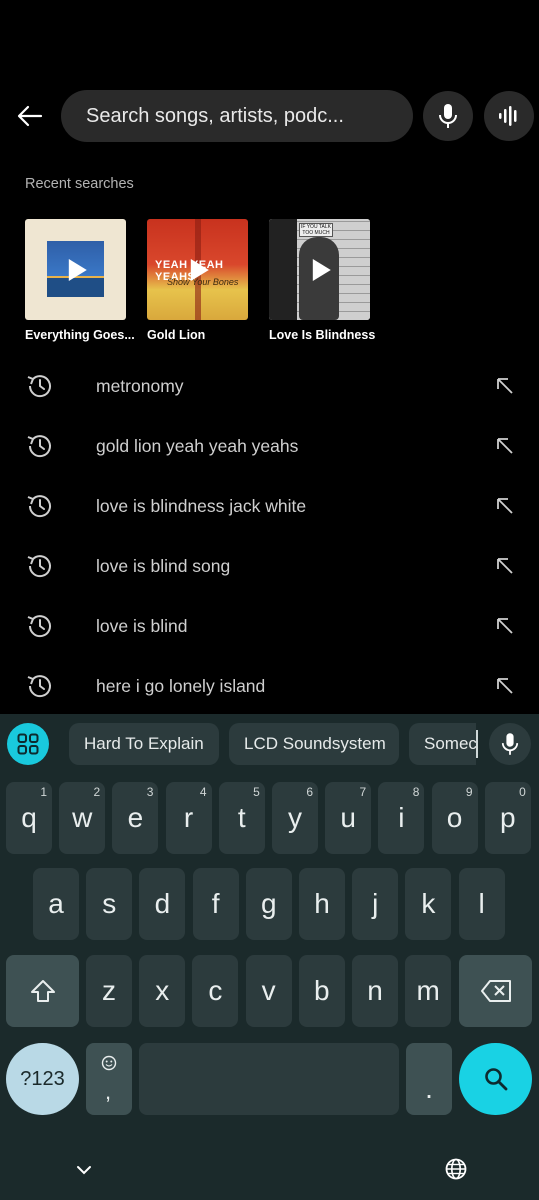  I want to click on key-b: b, so click(321, 991).